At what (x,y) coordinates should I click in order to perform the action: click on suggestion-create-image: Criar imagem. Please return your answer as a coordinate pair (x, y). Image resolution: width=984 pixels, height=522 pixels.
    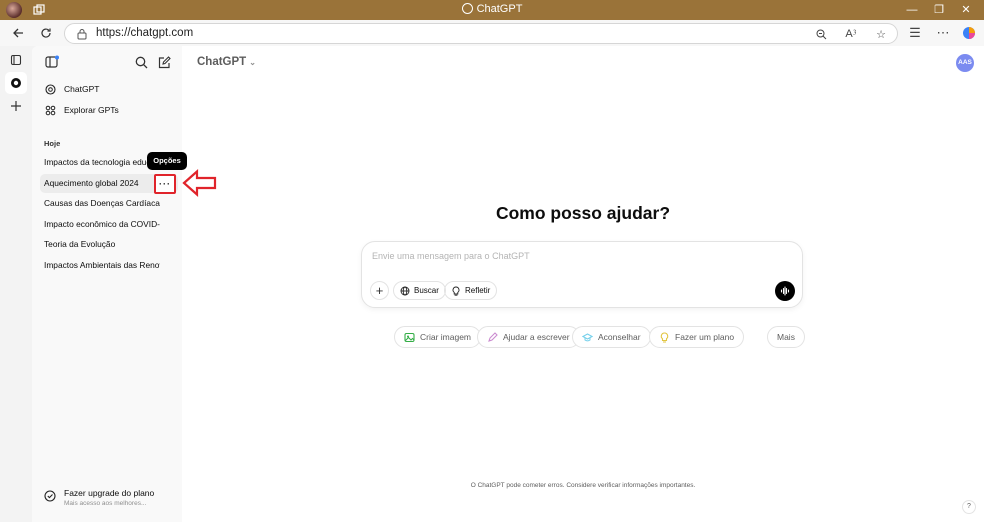
    Looking at the image, I should click on (438, 337).